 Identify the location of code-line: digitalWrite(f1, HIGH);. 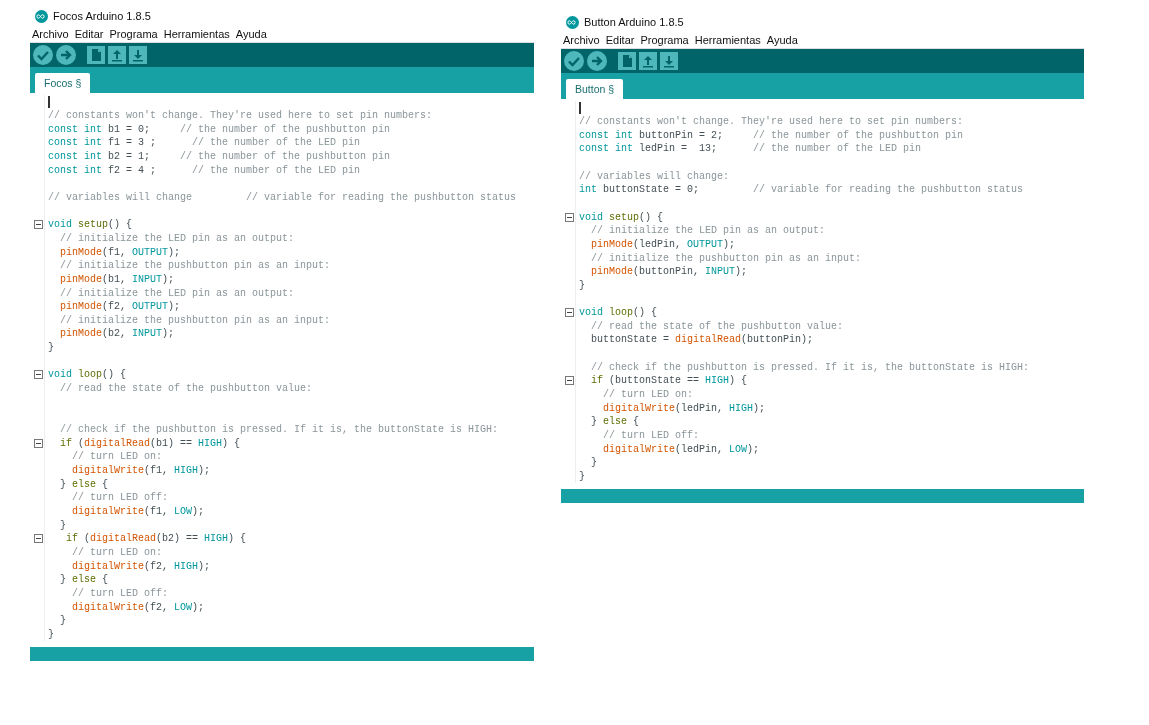
(141, 471).